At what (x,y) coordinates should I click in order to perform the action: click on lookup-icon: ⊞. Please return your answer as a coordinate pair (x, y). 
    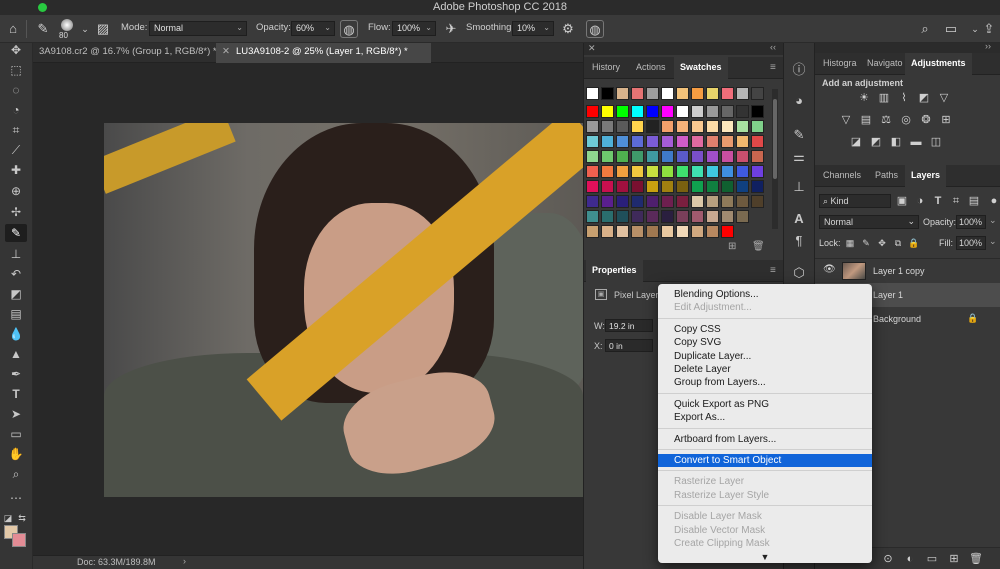
    Looking at the image, I should click on (946, 120).